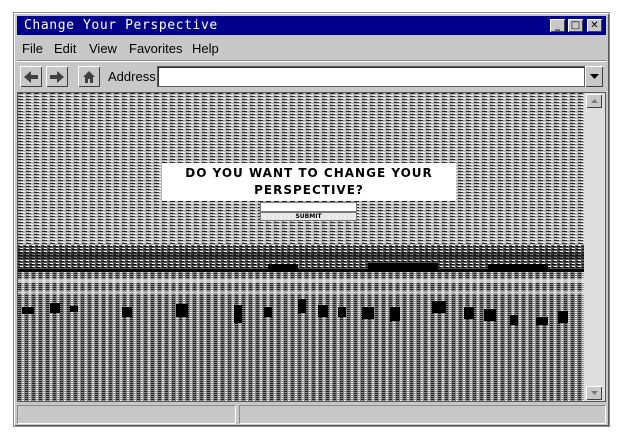 Image resolution: width=625 pixels, height=439 pixels. I want to click on back-button, so click(31, 76).